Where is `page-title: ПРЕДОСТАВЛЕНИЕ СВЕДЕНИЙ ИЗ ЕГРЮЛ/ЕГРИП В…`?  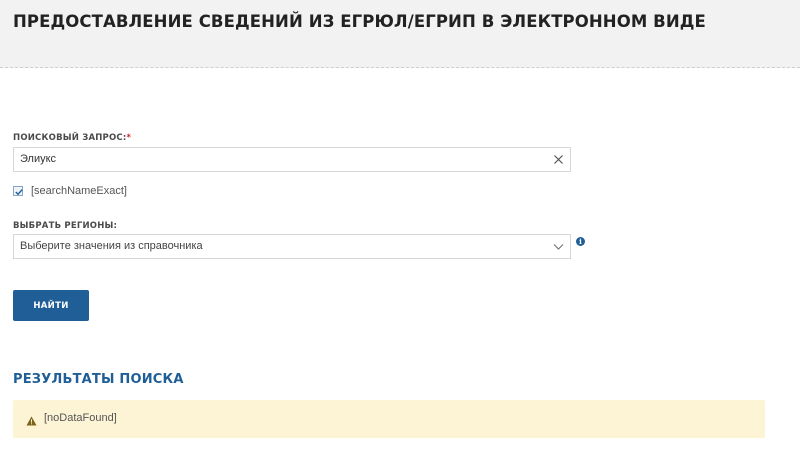 page-title: ПРЕДОСТАВЛЕНИЕ СВЕДЕНИЙ ИЗ ЕГРЮЛ/ЕГРИП В… is located at coordinates (359, 21).